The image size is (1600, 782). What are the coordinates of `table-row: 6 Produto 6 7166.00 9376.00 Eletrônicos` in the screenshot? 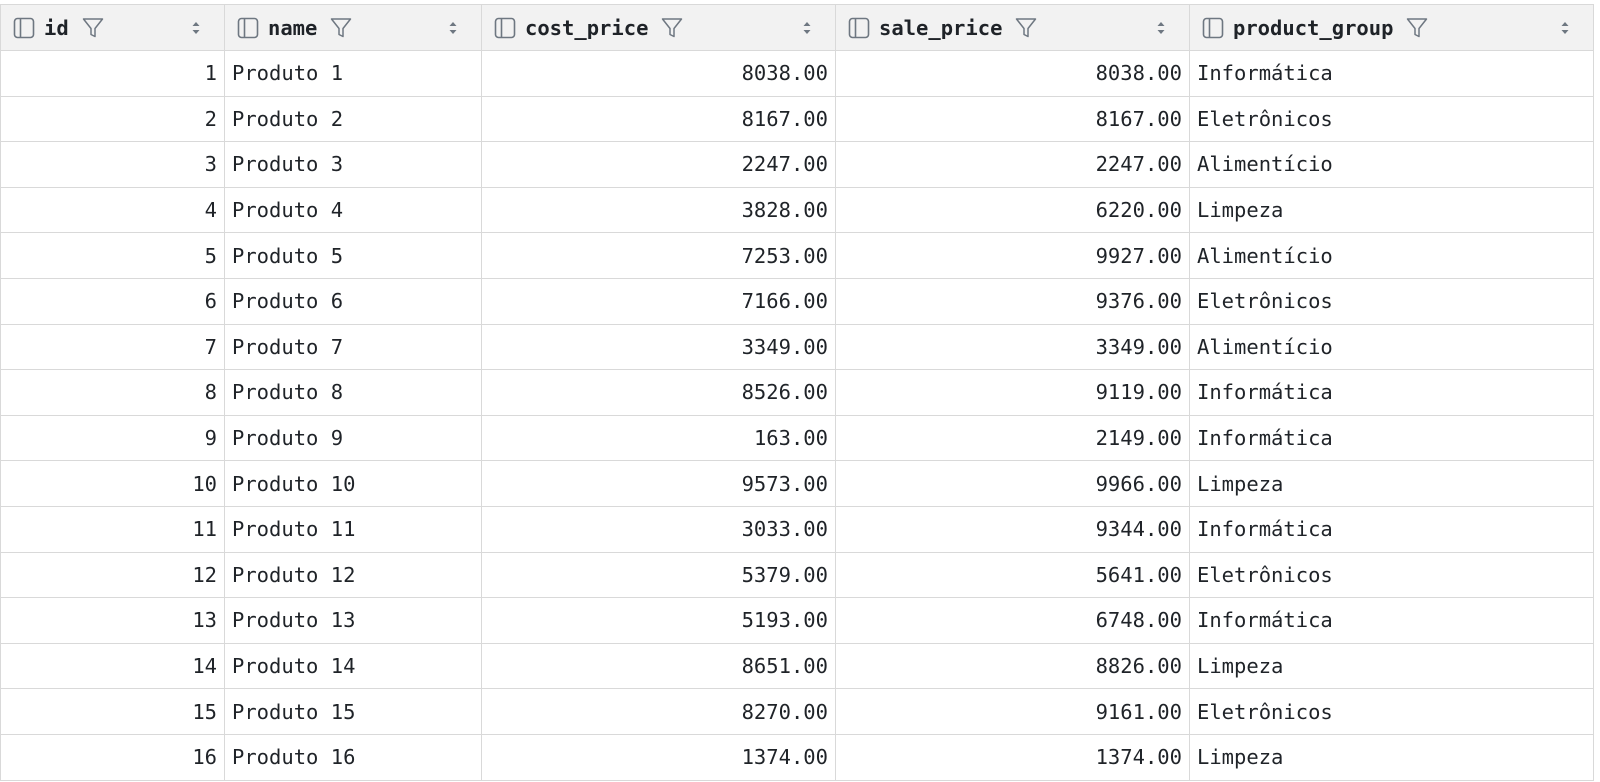 It's located at (797, 301).